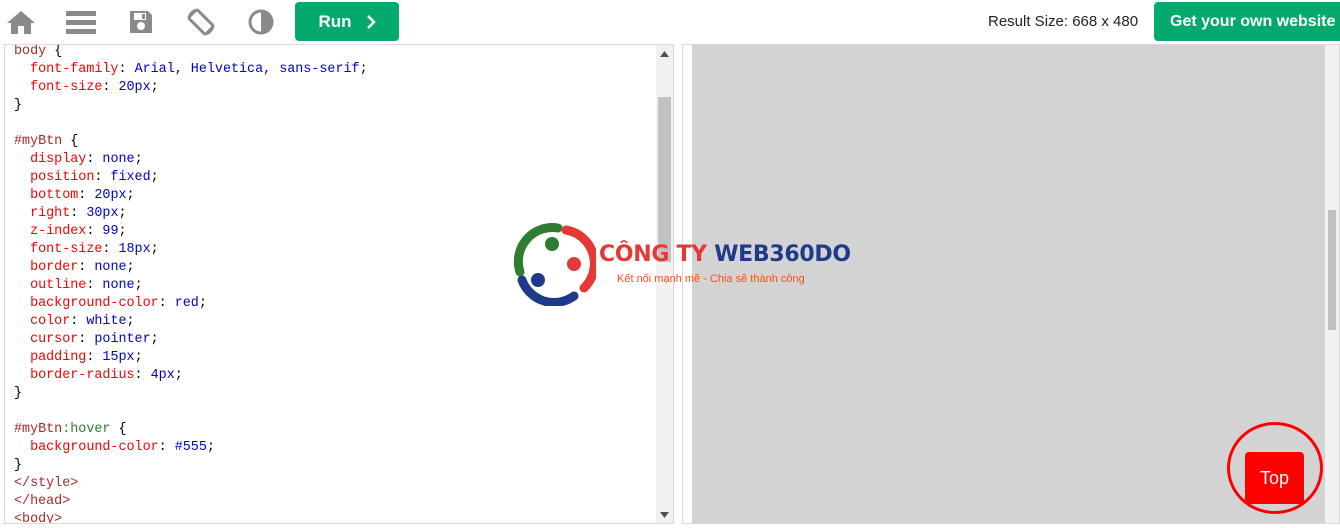  I want to click on code-line: position: fixed;, so click(191, 178).